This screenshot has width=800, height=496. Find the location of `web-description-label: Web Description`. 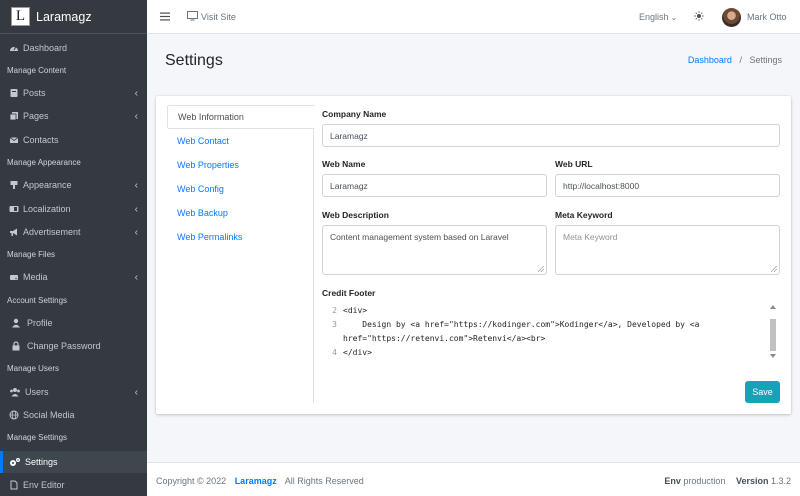

web-description-label: Web Description is located at coordinates (355, 215).